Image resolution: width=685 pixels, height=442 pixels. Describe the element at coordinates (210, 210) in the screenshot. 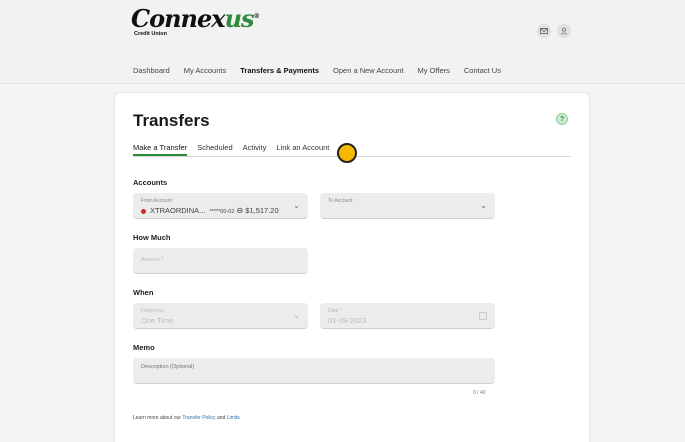

I see `from-account-value: XTRAORDINA... *****00-02 ⊖ $1,517.20` at that location.